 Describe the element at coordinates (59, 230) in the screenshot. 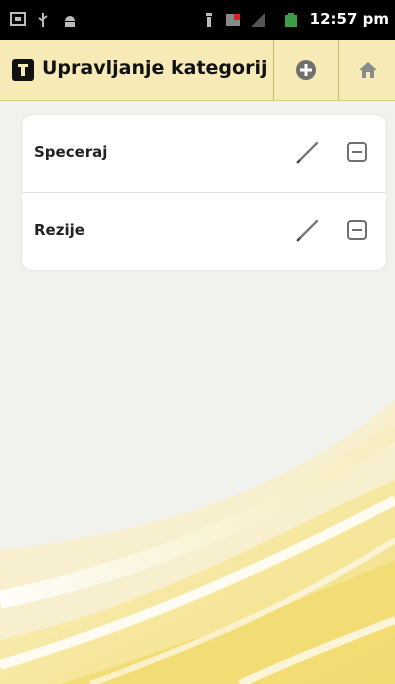

I see `category-label: Rezije` at that location.